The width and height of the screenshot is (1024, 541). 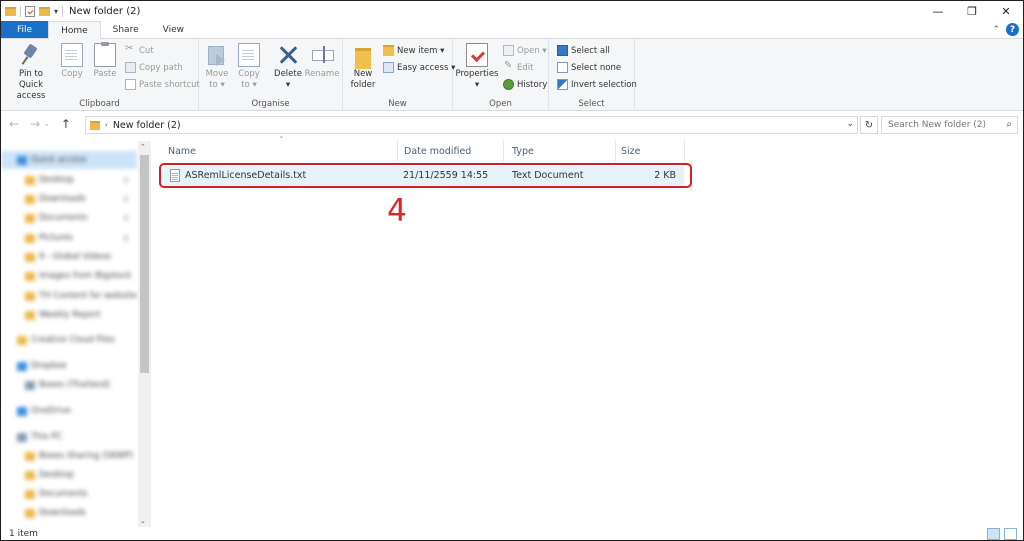 I want to click on column-header-type: Type, so click(x=557, y=151).